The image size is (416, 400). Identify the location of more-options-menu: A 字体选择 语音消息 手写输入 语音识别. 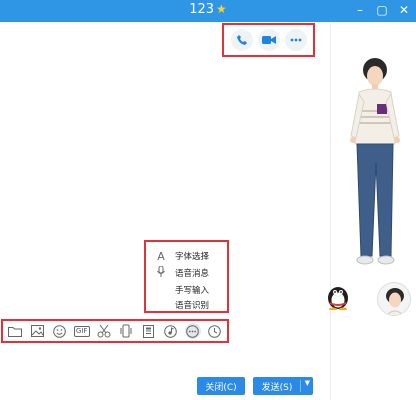
(186, 276).